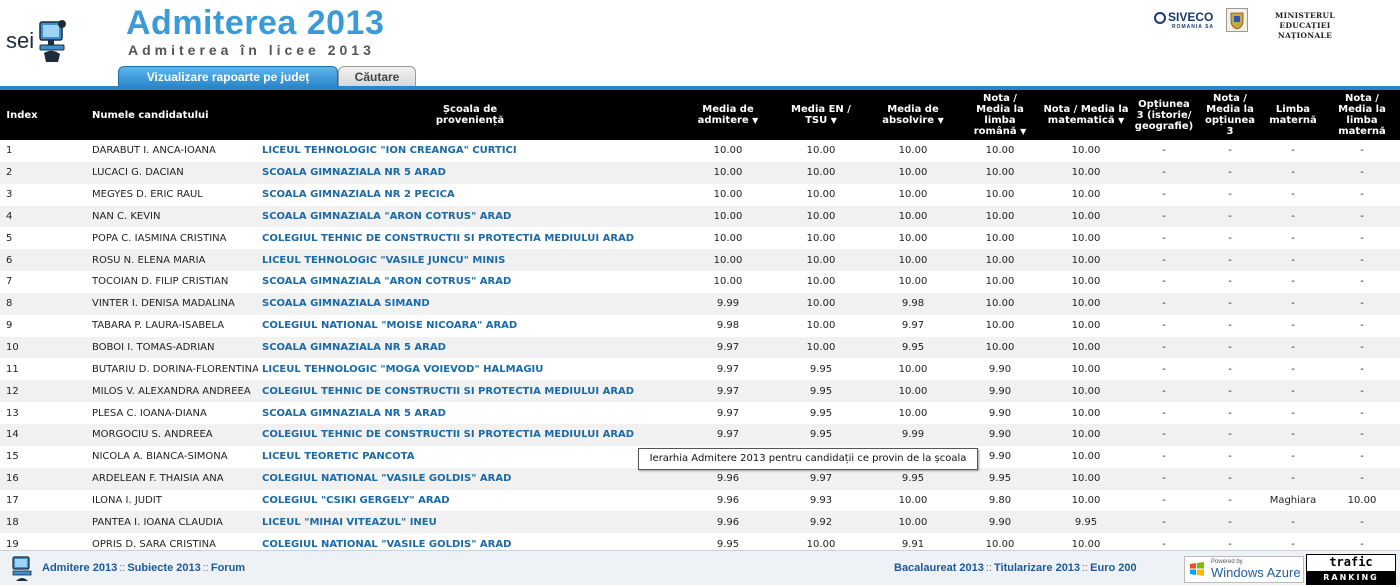 This screenshot has height=585, width=1400. What do you see at coordinates (9, 260) in the screenshot?
I see `cell-index: 6` at bounding box center [9, 260].